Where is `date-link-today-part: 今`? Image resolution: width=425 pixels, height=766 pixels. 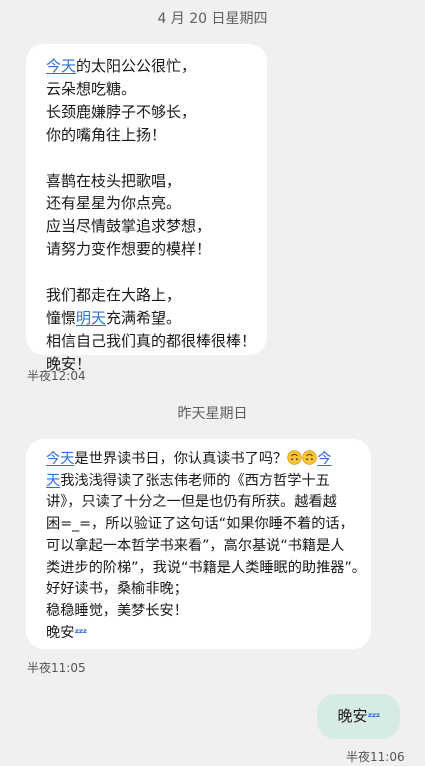 date-link-today-part: 今 is located at coordinates (324, 459).